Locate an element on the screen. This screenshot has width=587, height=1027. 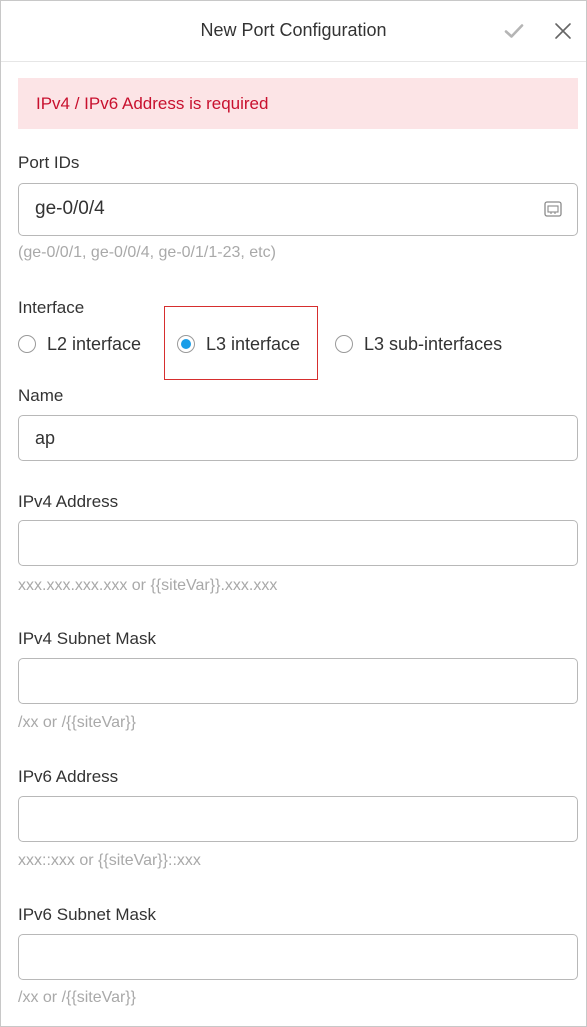
port-picker-icon is located at coordinates (553, 209).